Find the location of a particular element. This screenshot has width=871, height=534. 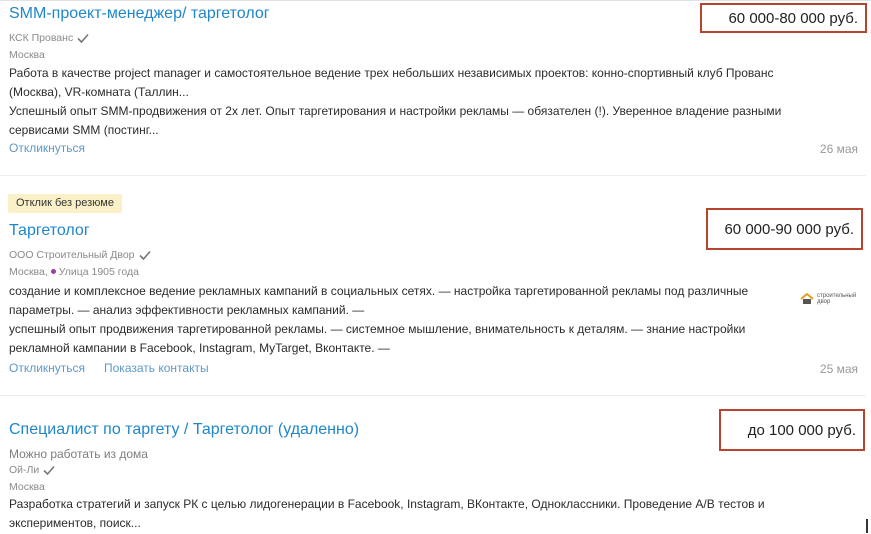

company-name: КСК Прованс is located at coordinates (41, 38).